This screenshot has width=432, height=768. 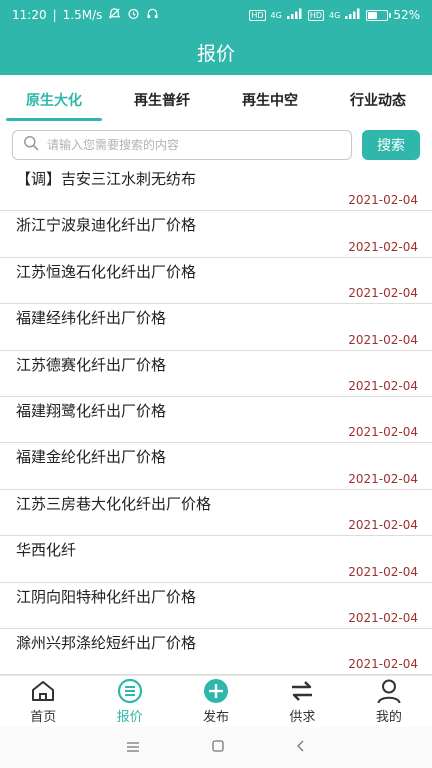 I want to click on bottom-nav: 首页 报价 发布 供求 我的, so click(x=216, y=701).